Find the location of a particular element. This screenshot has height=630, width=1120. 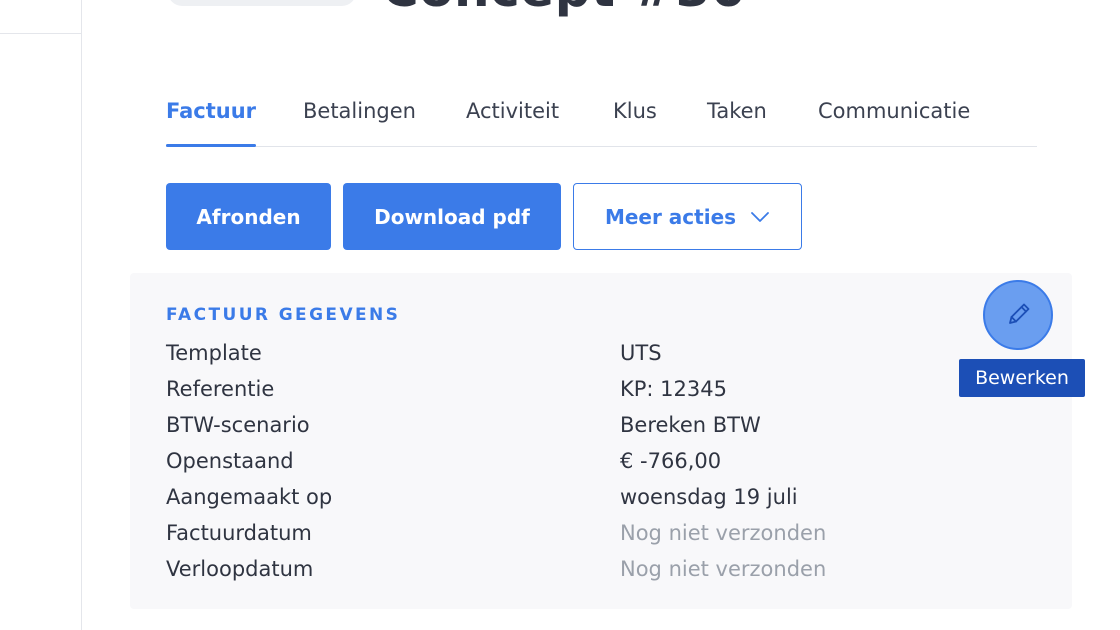

detail-value: Bereken BTW is located at coordinates (690, 425).